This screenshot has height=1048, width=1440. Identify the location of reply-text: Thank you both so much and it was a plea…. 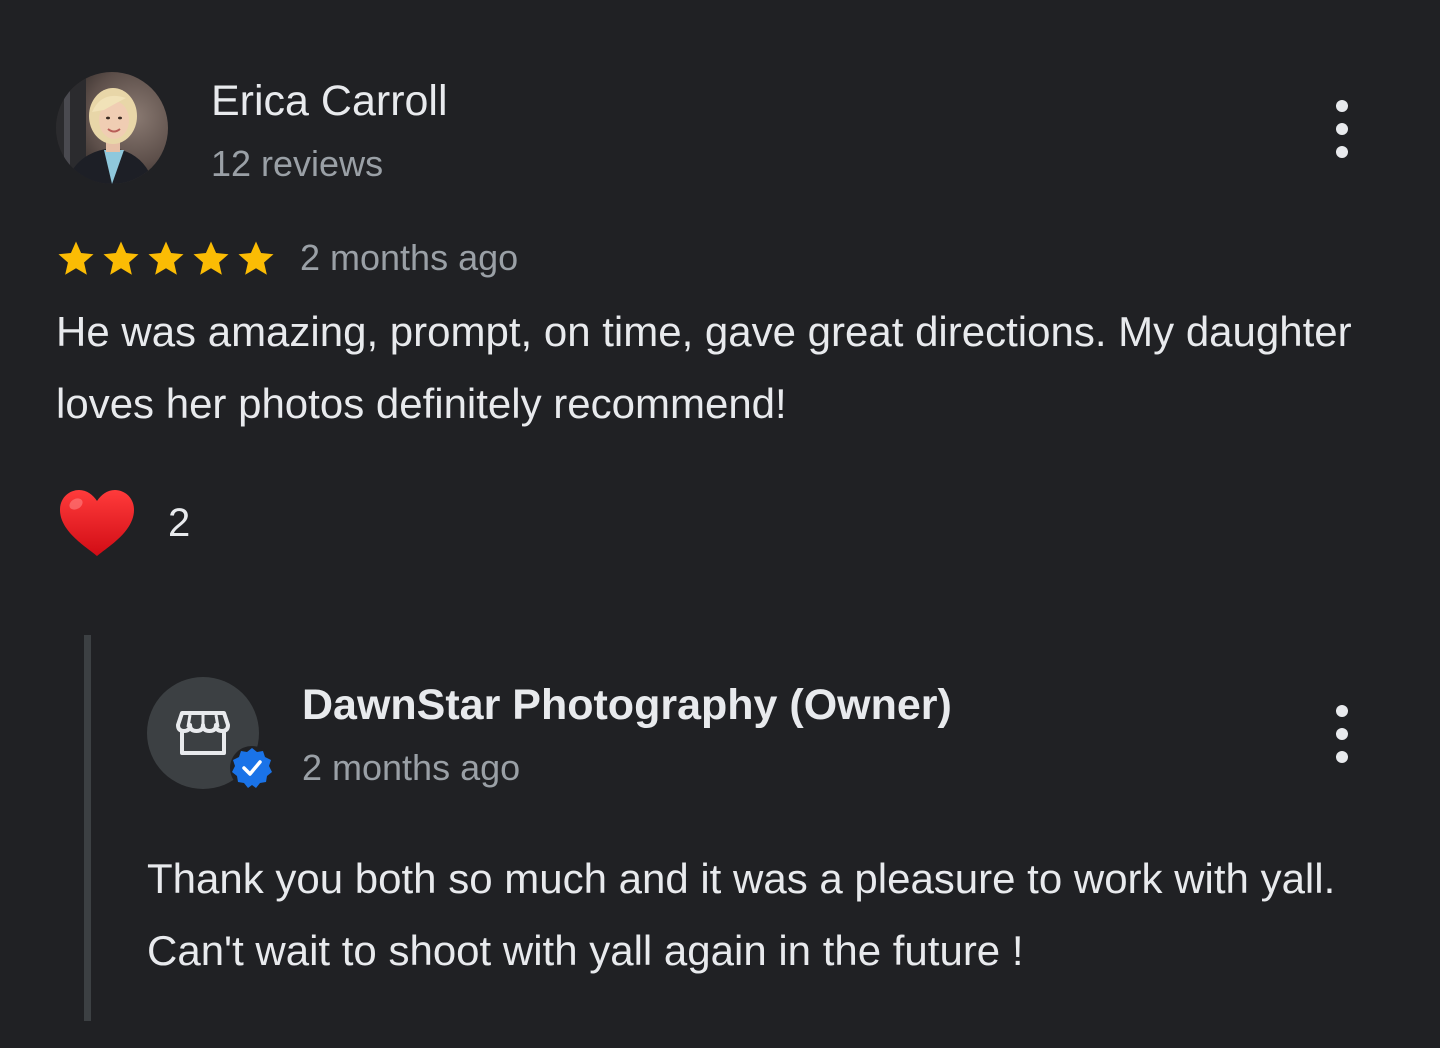
(741, 914).